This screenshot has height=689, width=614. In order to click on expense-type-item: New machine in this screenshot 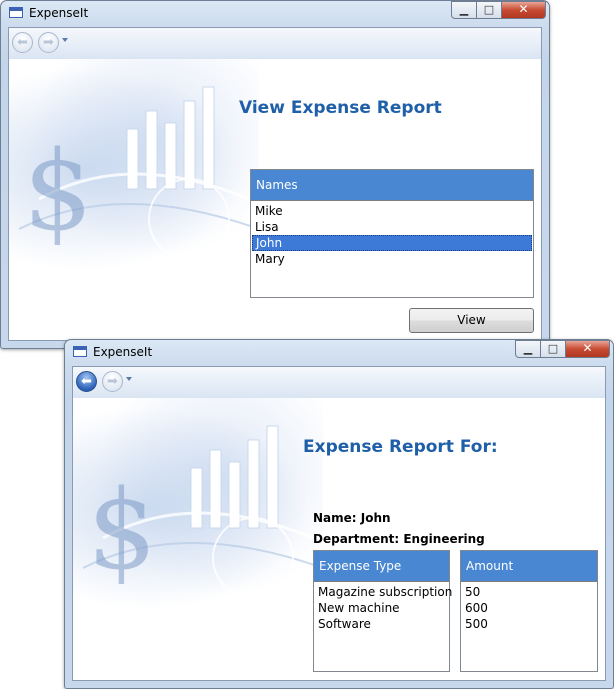, I will do `click(381, 608)`.